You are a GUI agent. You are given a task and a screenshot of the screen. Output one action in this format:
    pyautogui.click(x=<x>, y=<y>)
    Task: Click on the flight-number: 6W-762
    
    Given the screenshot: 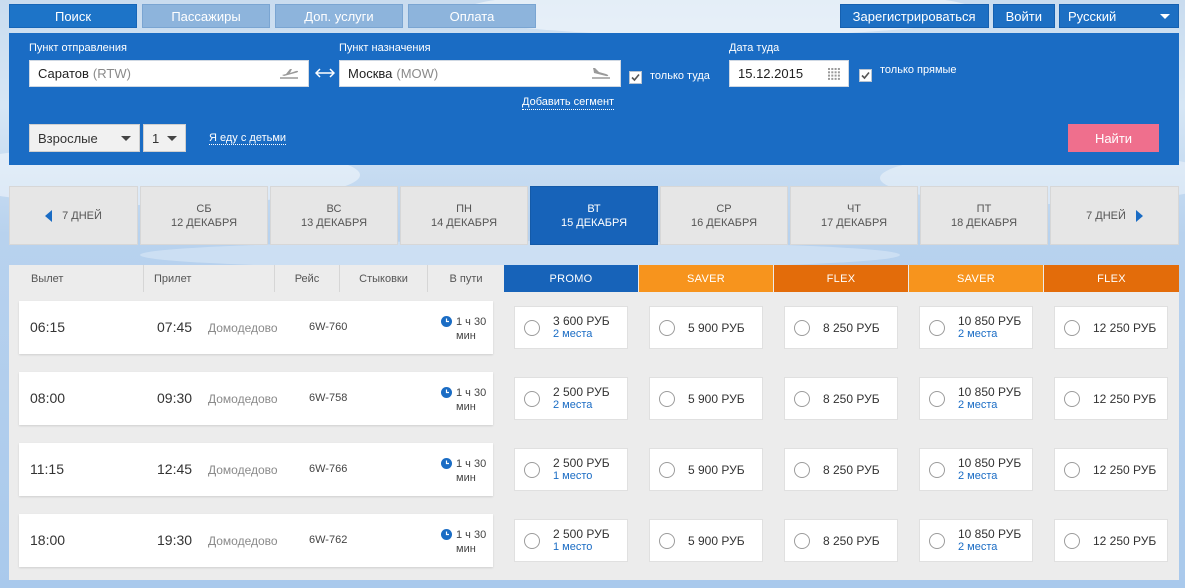 What is the action you would take?
    pyautogui.click(x=328, y=540)
    